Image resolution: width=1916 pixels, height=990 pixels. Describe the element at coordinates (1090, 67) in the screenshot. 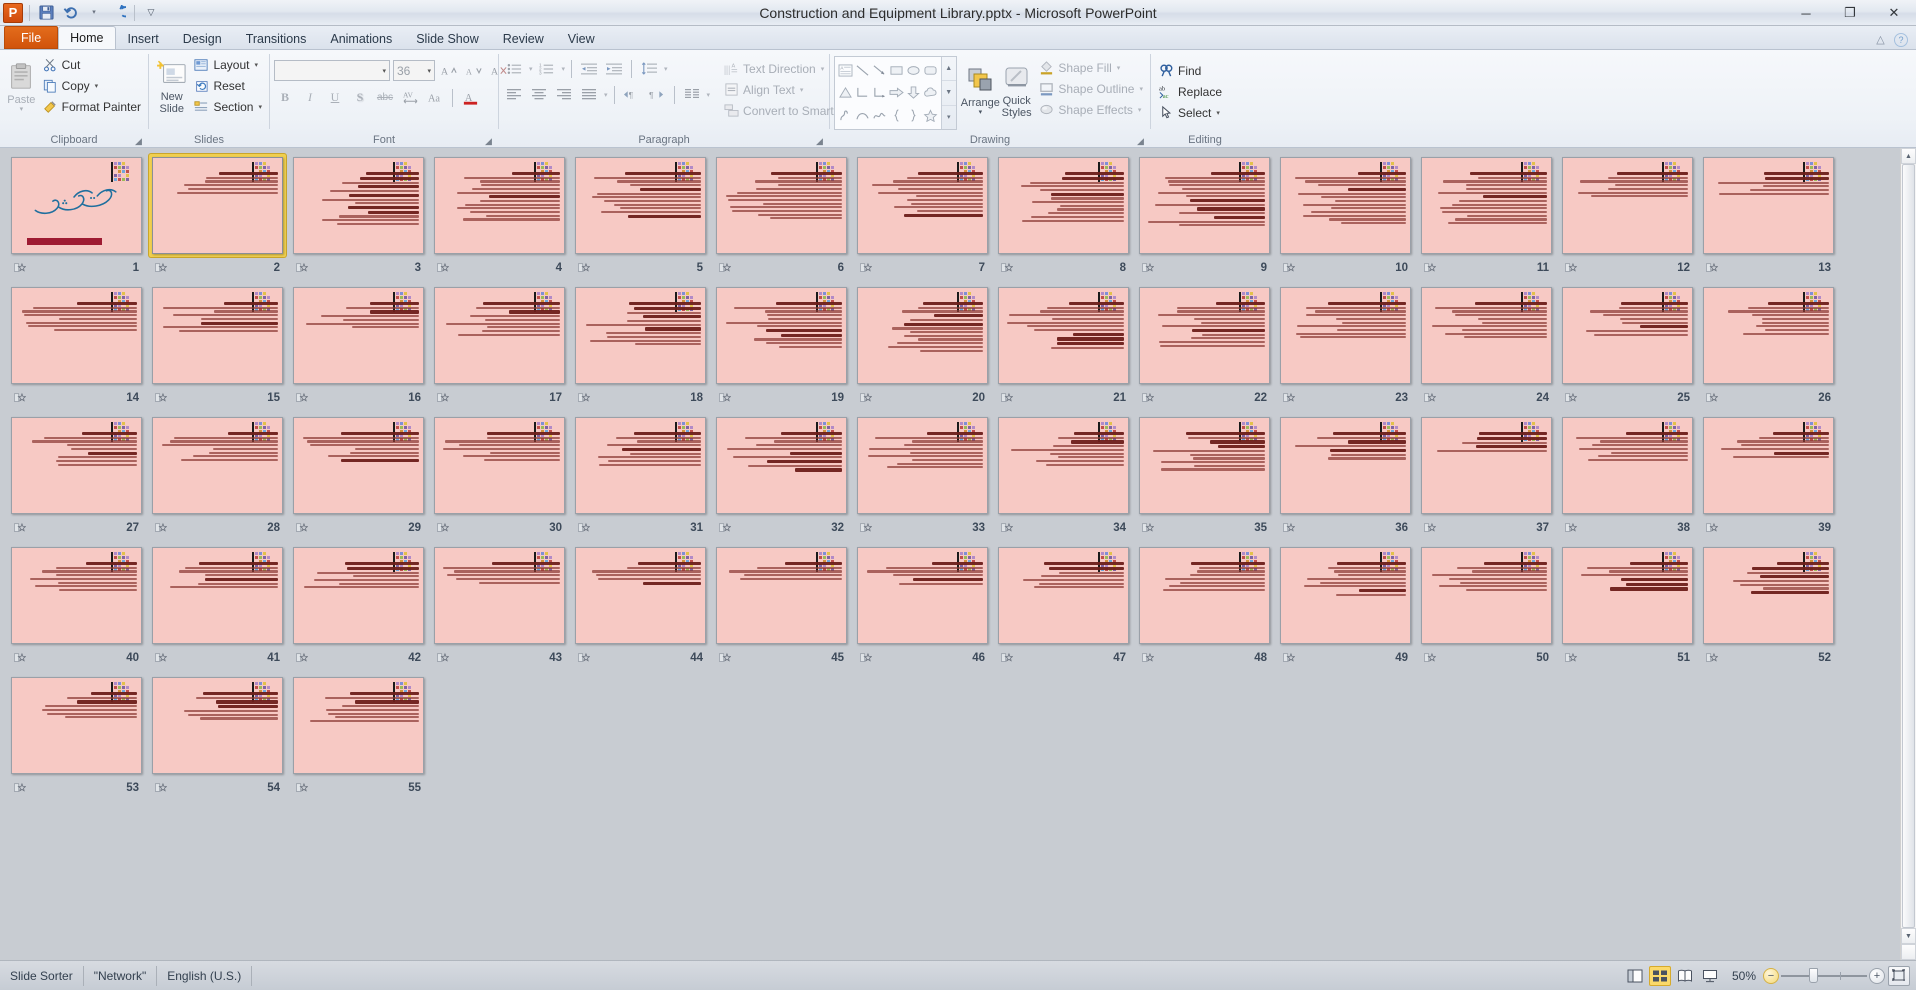

I see `shape-fill-button: Shape Fill ▾` at that location.